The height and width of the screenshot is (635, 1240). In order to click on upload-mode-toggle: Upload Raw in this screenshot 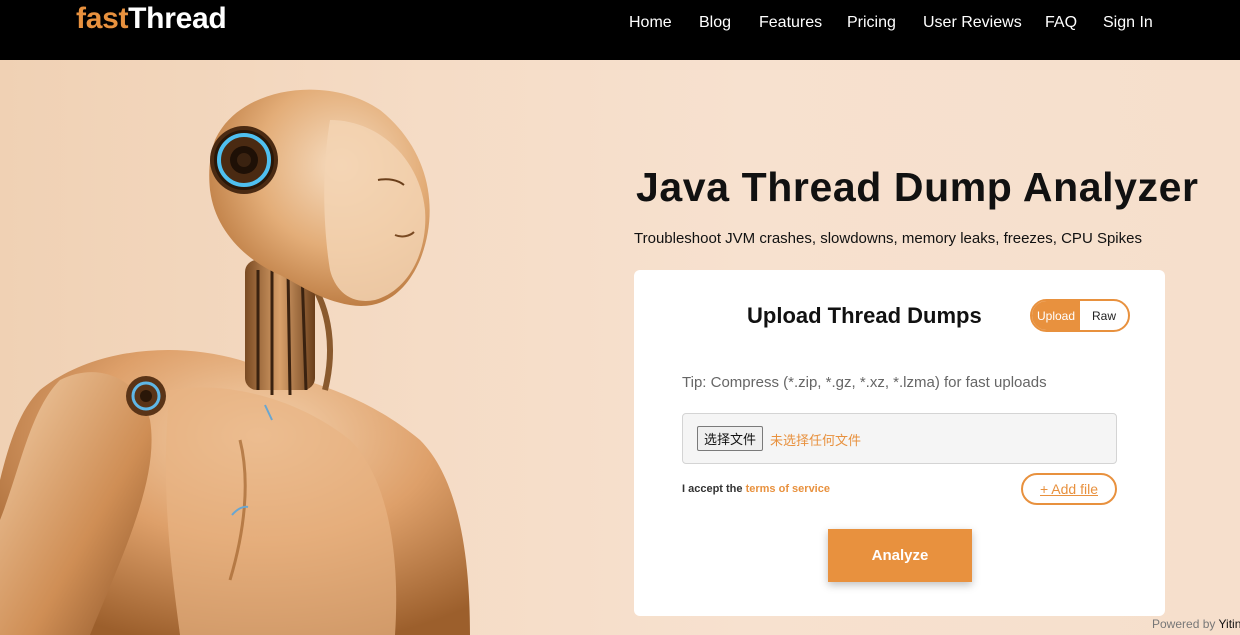, I will do `click(1080, 315)`.